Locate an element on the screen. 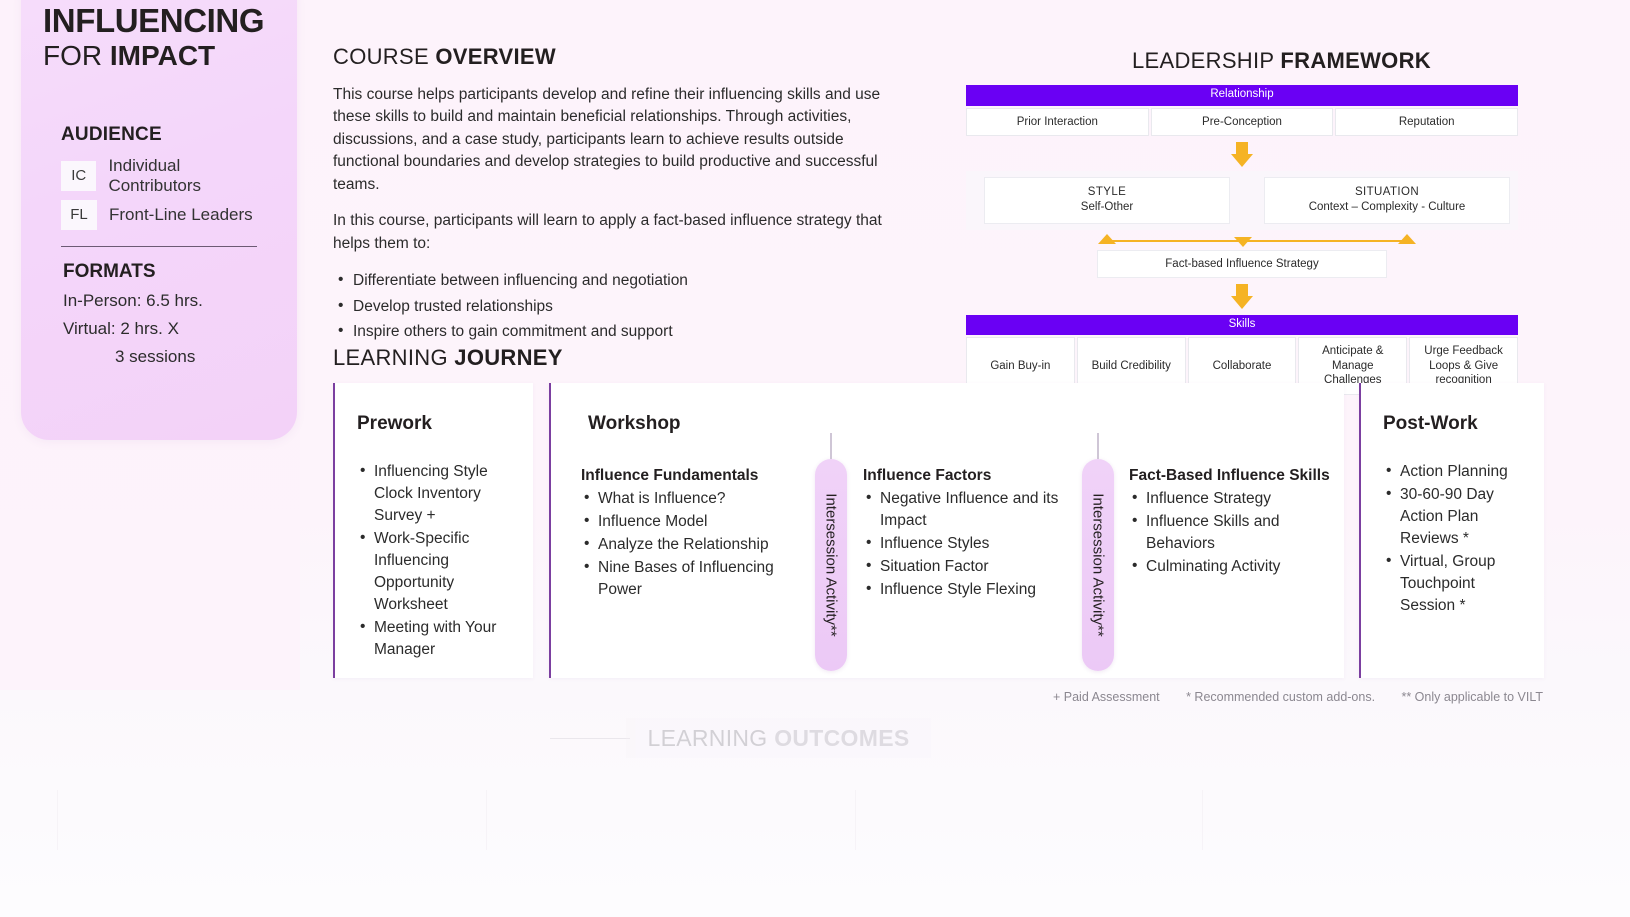  course-title-line2: FOR IMPACT is located at coordinates (159, 55).